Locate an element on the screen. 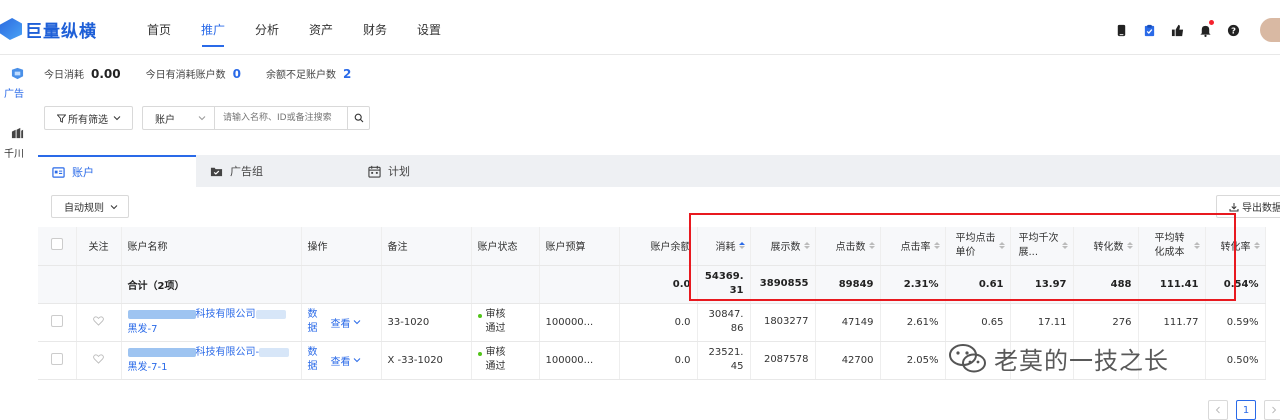 This screenshot has width=1280, height=420. sidebar-item-qianchuan: 千川 is located at coordinates (12, 143).